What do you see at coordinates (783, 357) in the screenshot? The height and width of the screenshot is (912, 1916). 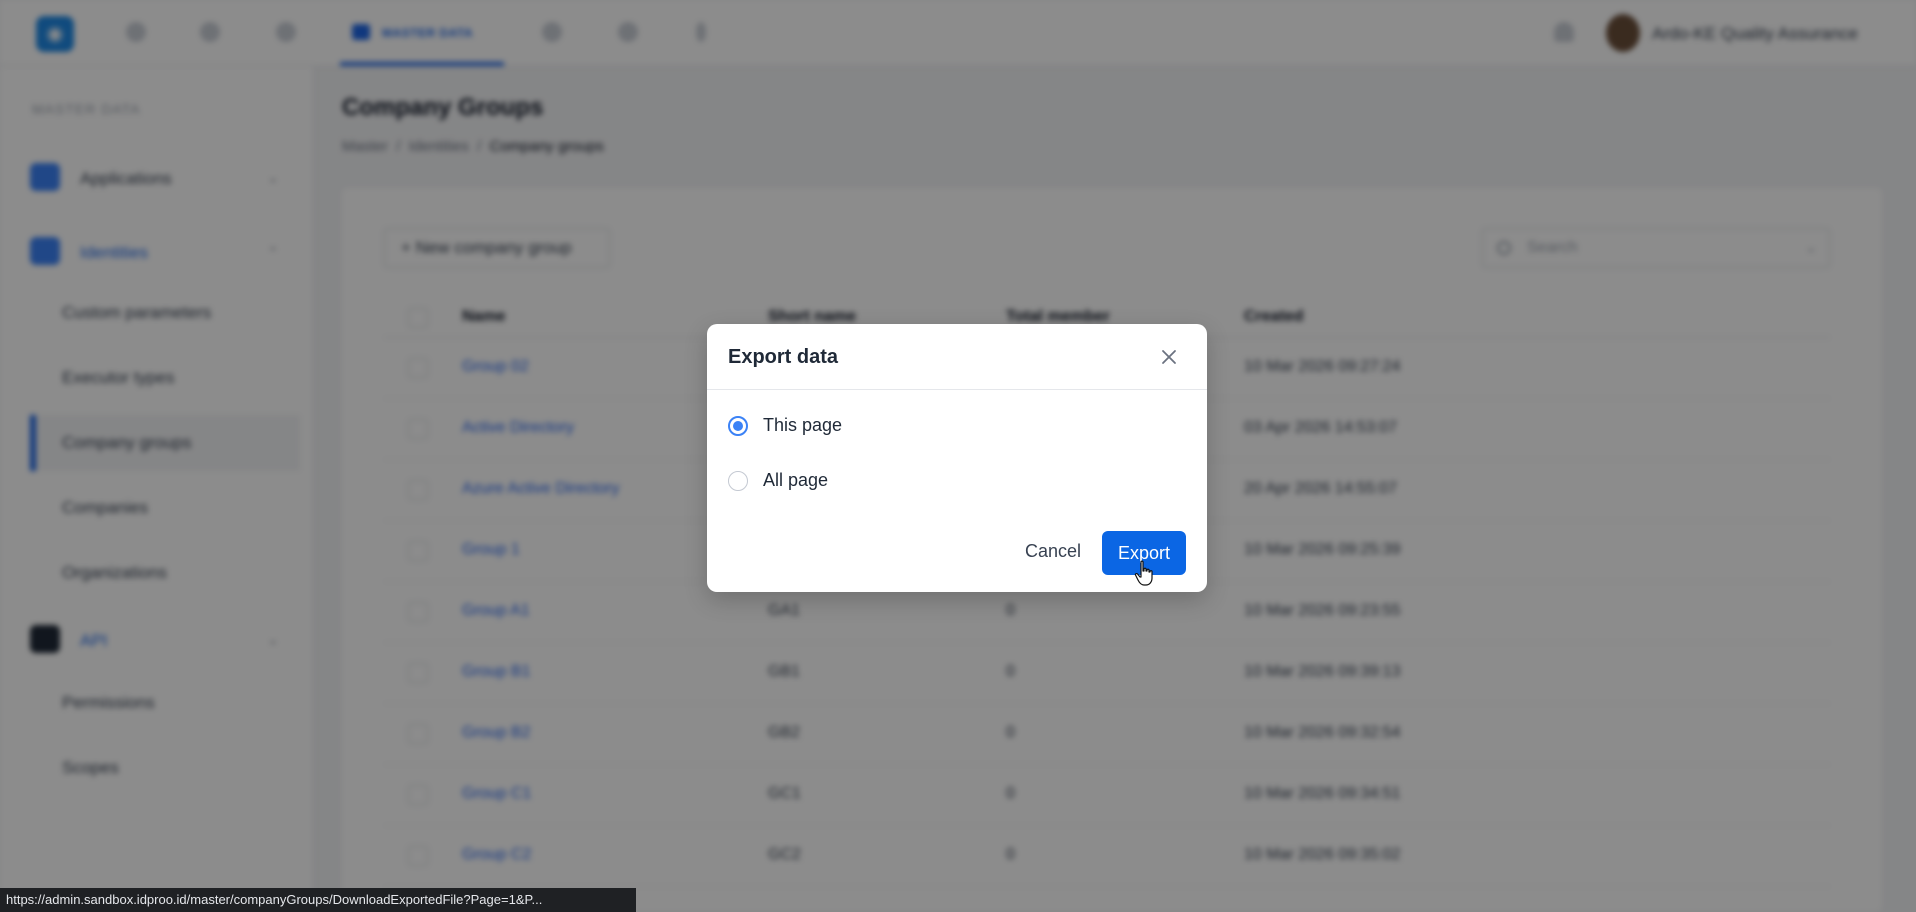 I see `dialog-title: Export data` at bounding box center [783, 357].